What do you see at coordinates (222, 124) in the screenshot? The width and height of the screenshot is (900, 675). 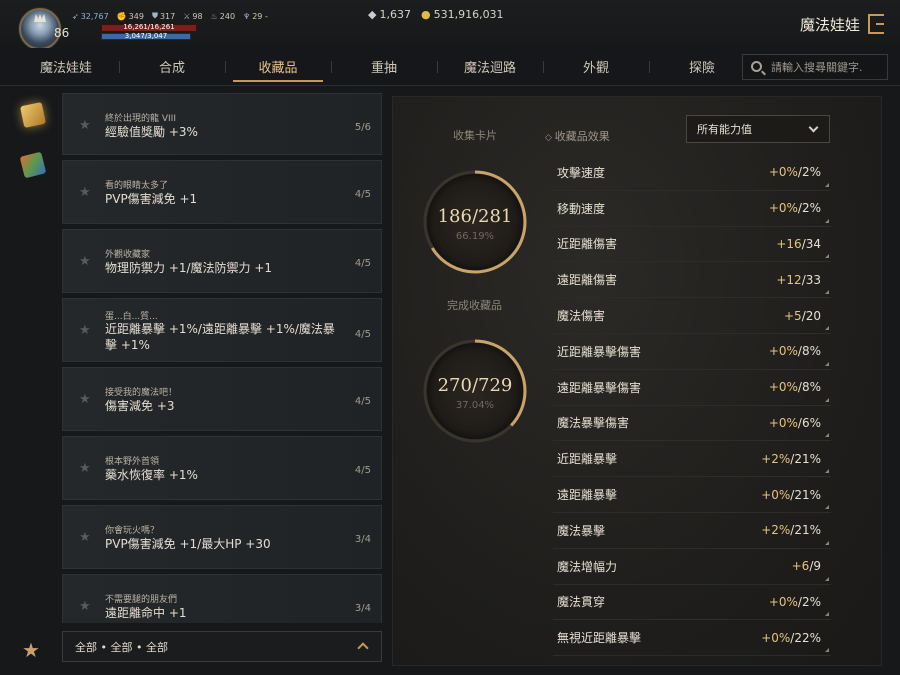 I see `list-item: ★ 終於出現的龍 VIII 經驗值獎勵 +3% 5/6` at bounding box center [222, 124].